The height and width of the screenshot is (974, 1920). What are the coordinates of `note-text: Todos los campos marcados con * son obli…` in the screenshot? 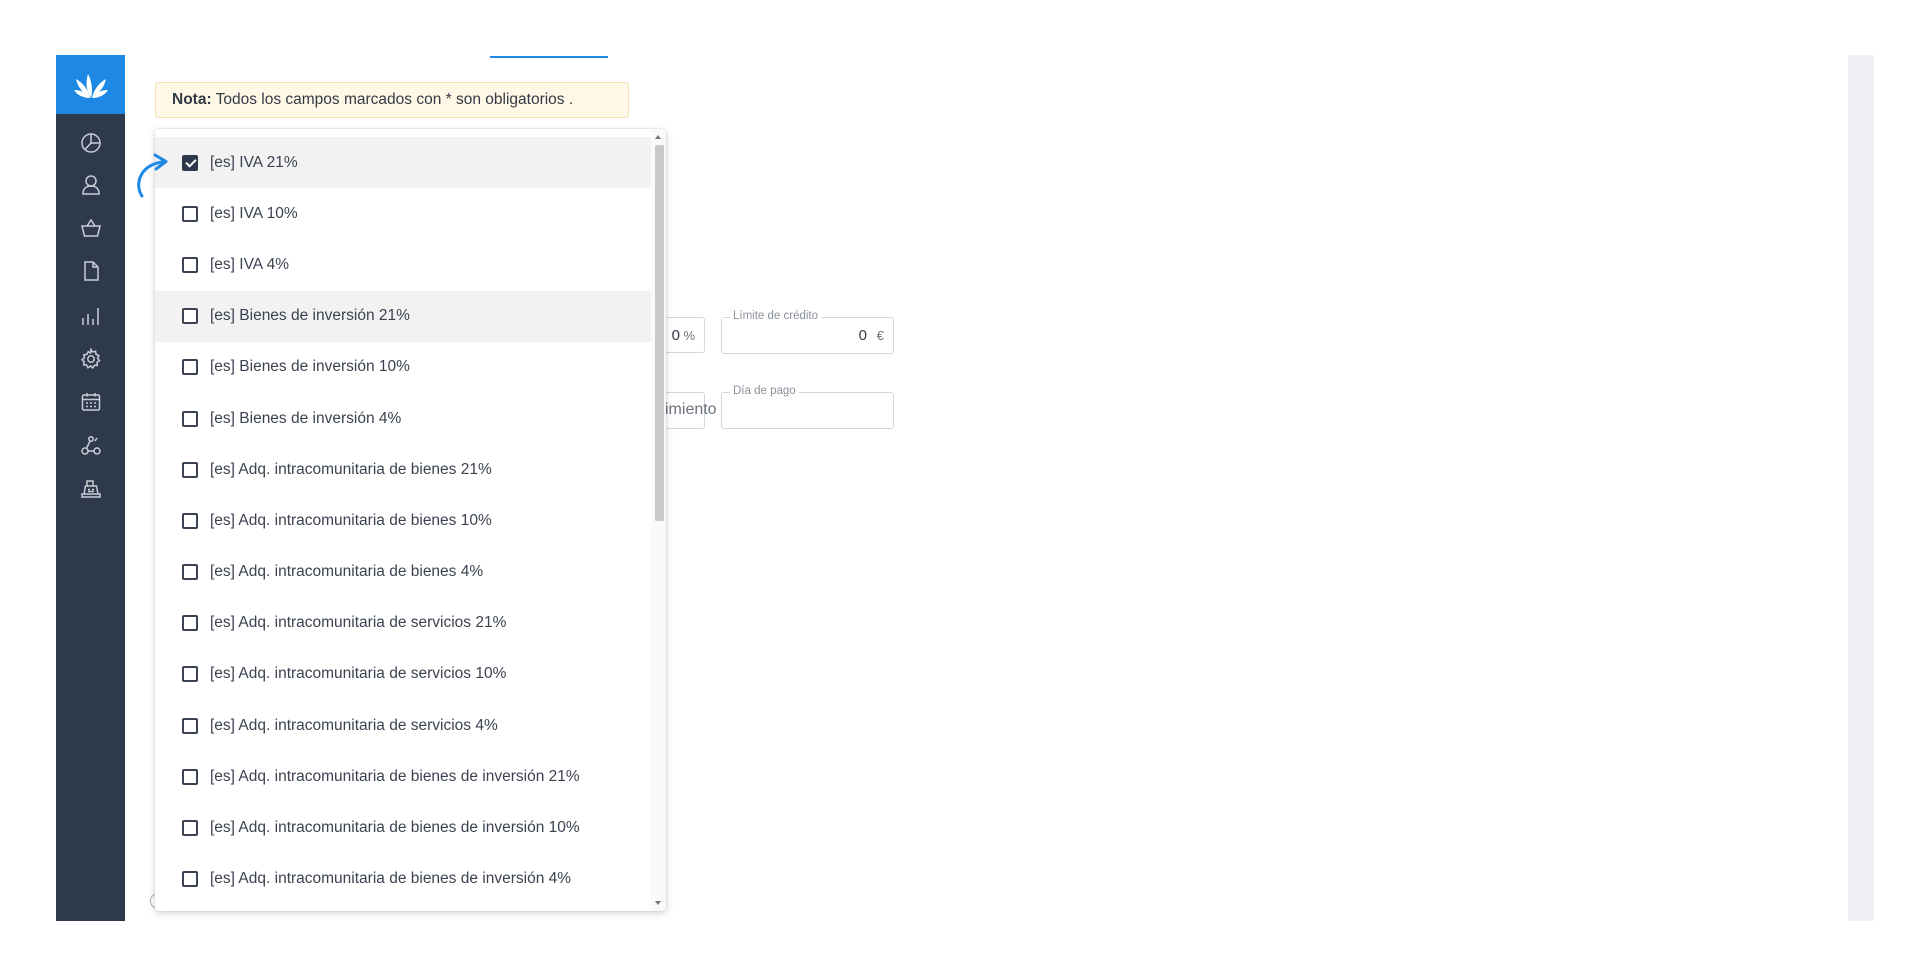 It's located at (394, 99).